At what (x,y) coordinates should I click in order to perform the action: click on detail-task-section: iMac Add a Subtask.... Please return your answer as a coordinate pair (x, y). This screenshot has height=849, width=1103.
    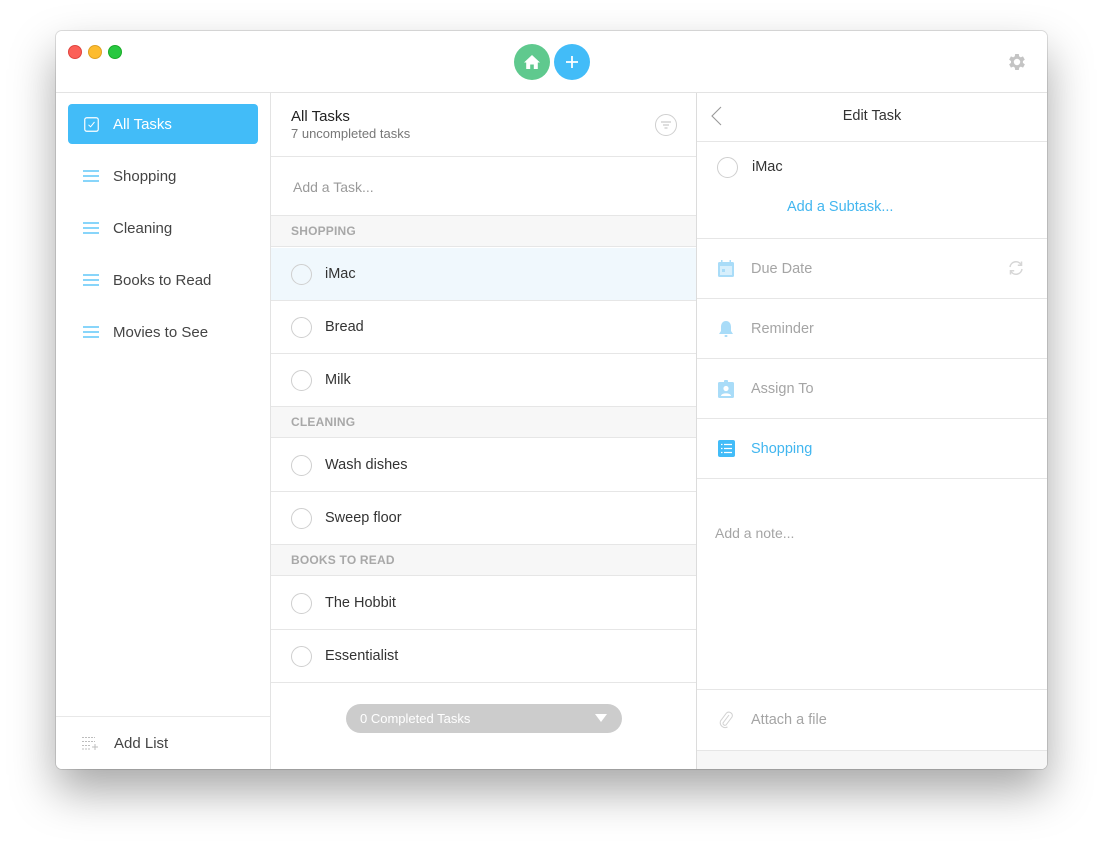
    Looking at the image, I should click on (872, 190).